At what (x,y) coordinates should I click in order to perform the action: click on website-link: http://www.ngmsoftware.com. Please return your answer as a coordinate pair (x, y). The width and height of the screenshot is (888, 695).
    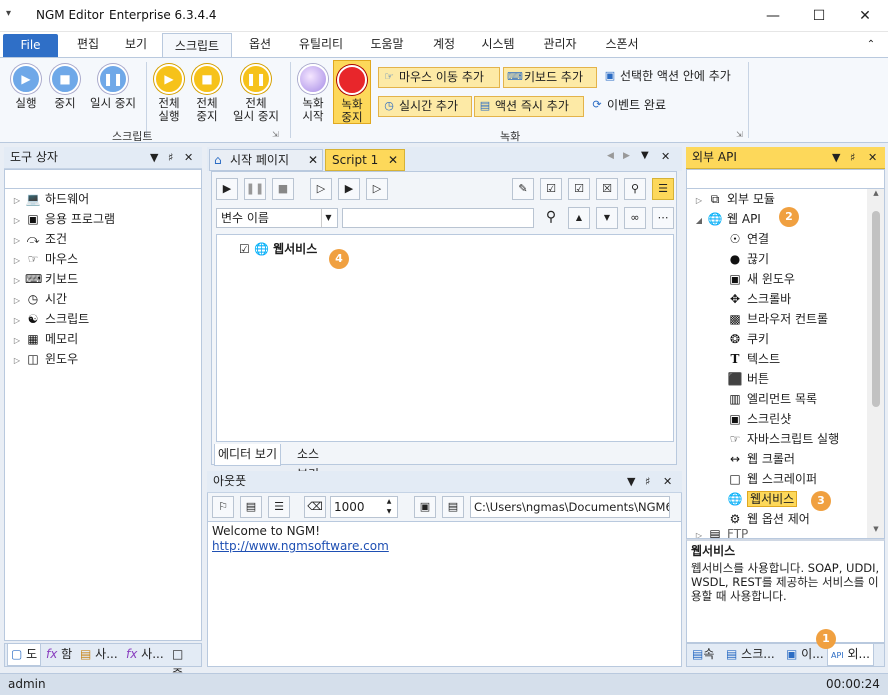
    Looking at the image, I should click on (300, 546).